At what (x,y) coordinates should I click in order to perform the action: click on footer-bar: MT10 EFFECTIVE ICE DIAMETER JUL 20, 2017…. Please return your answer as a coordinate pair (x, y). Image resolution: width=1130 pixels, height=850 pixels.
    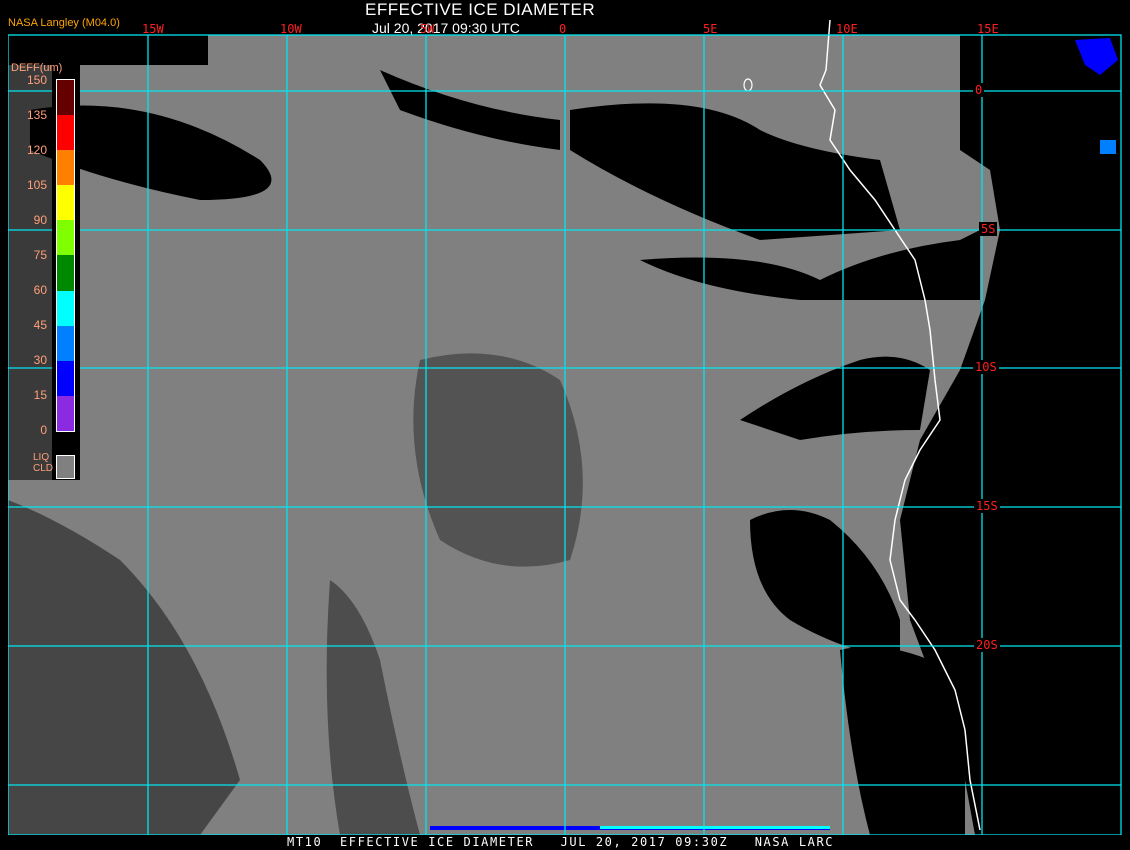
    Looking at the image, I should click on (565, 842).